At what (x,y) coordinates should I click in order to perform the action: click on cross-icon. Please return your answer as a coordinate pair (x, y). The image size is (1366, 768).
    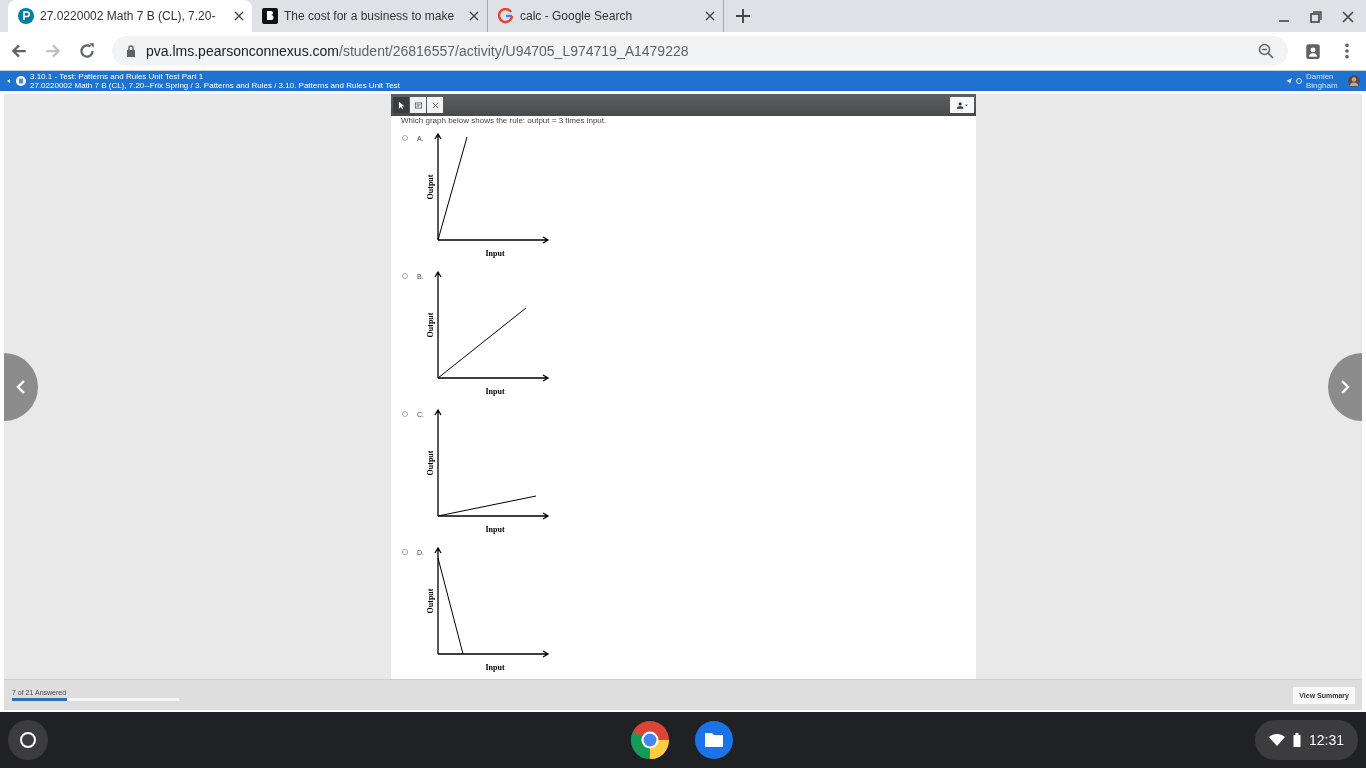
    Looking at the image, I should click on (435, 105).